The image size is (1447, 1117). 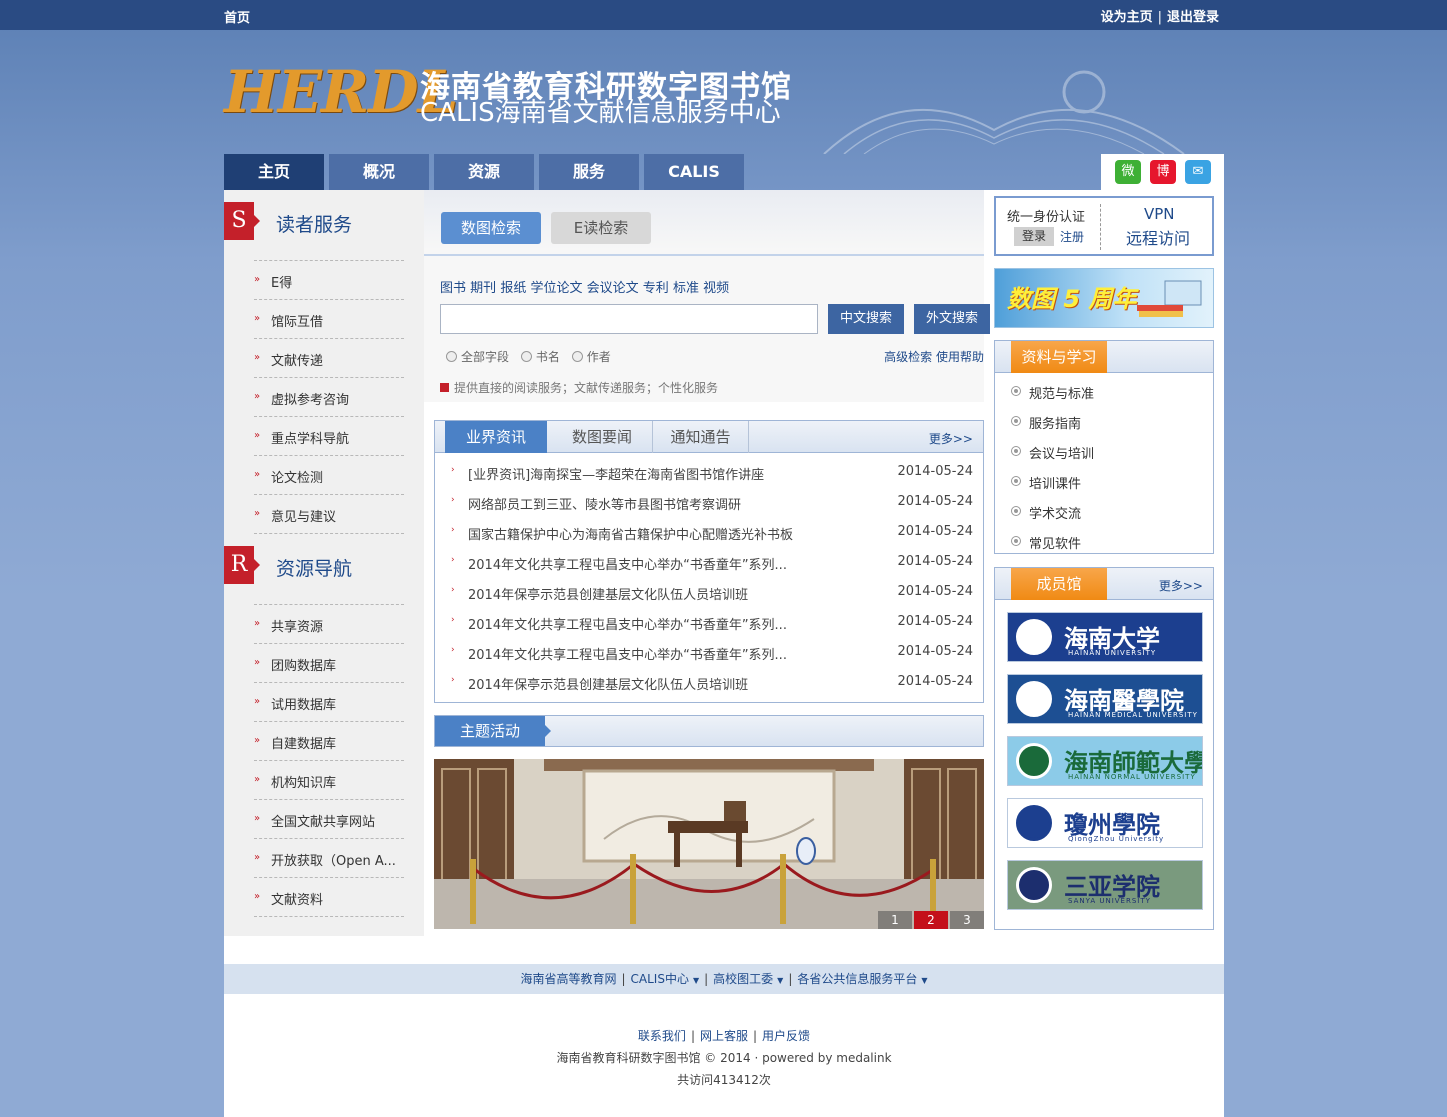 I want to click on reading-room-photo, so click(x=709, y=844).